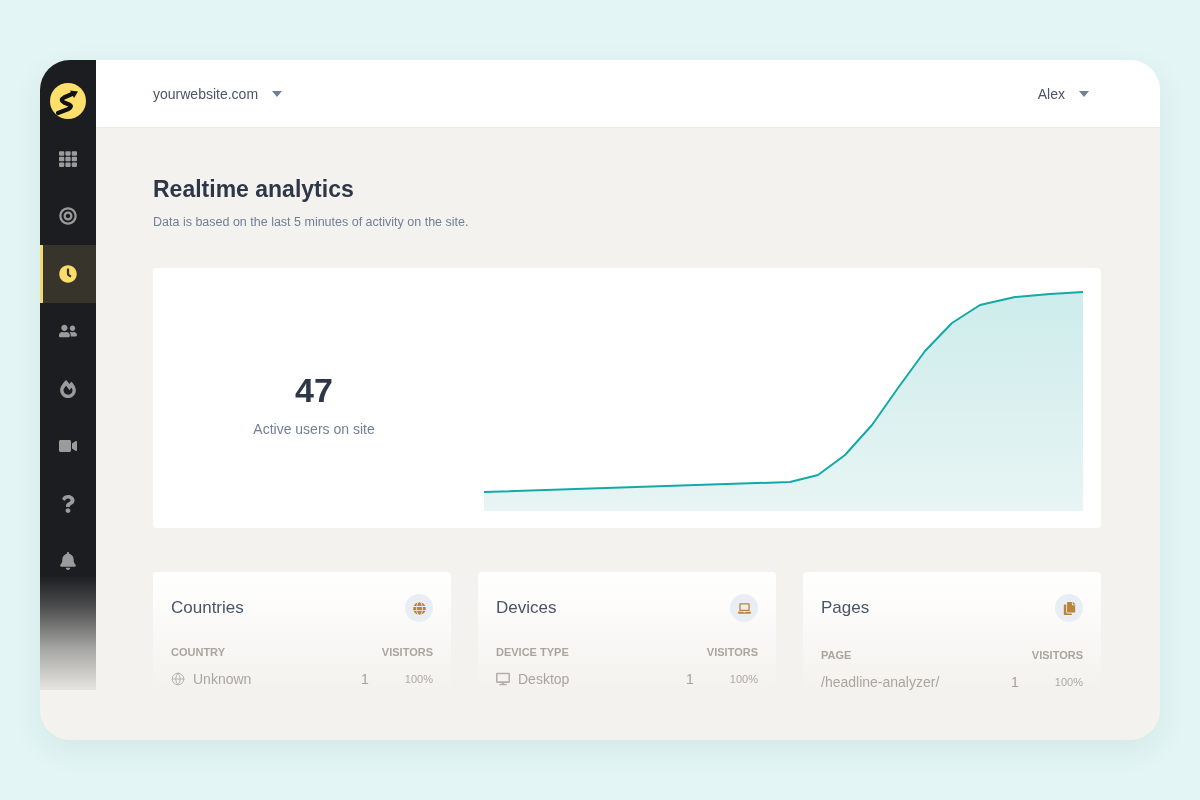  I want to click on laptop-icon, so click(744, 608).